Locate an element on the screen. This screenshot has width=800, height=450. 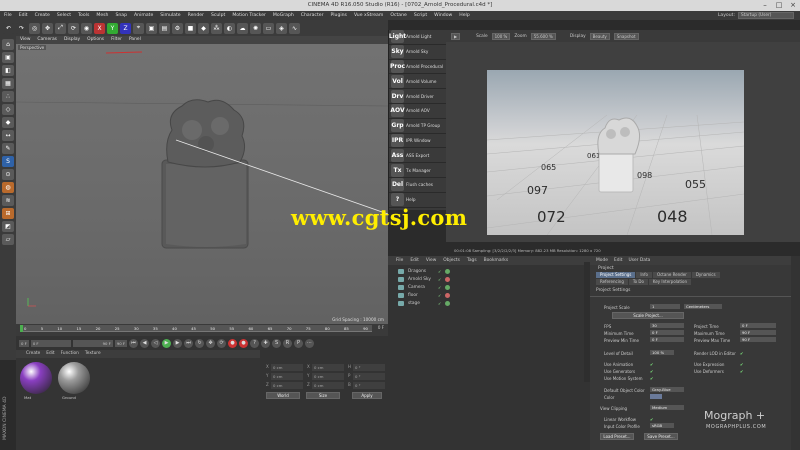
menu-item: Render is located at coordinates (196, 15).